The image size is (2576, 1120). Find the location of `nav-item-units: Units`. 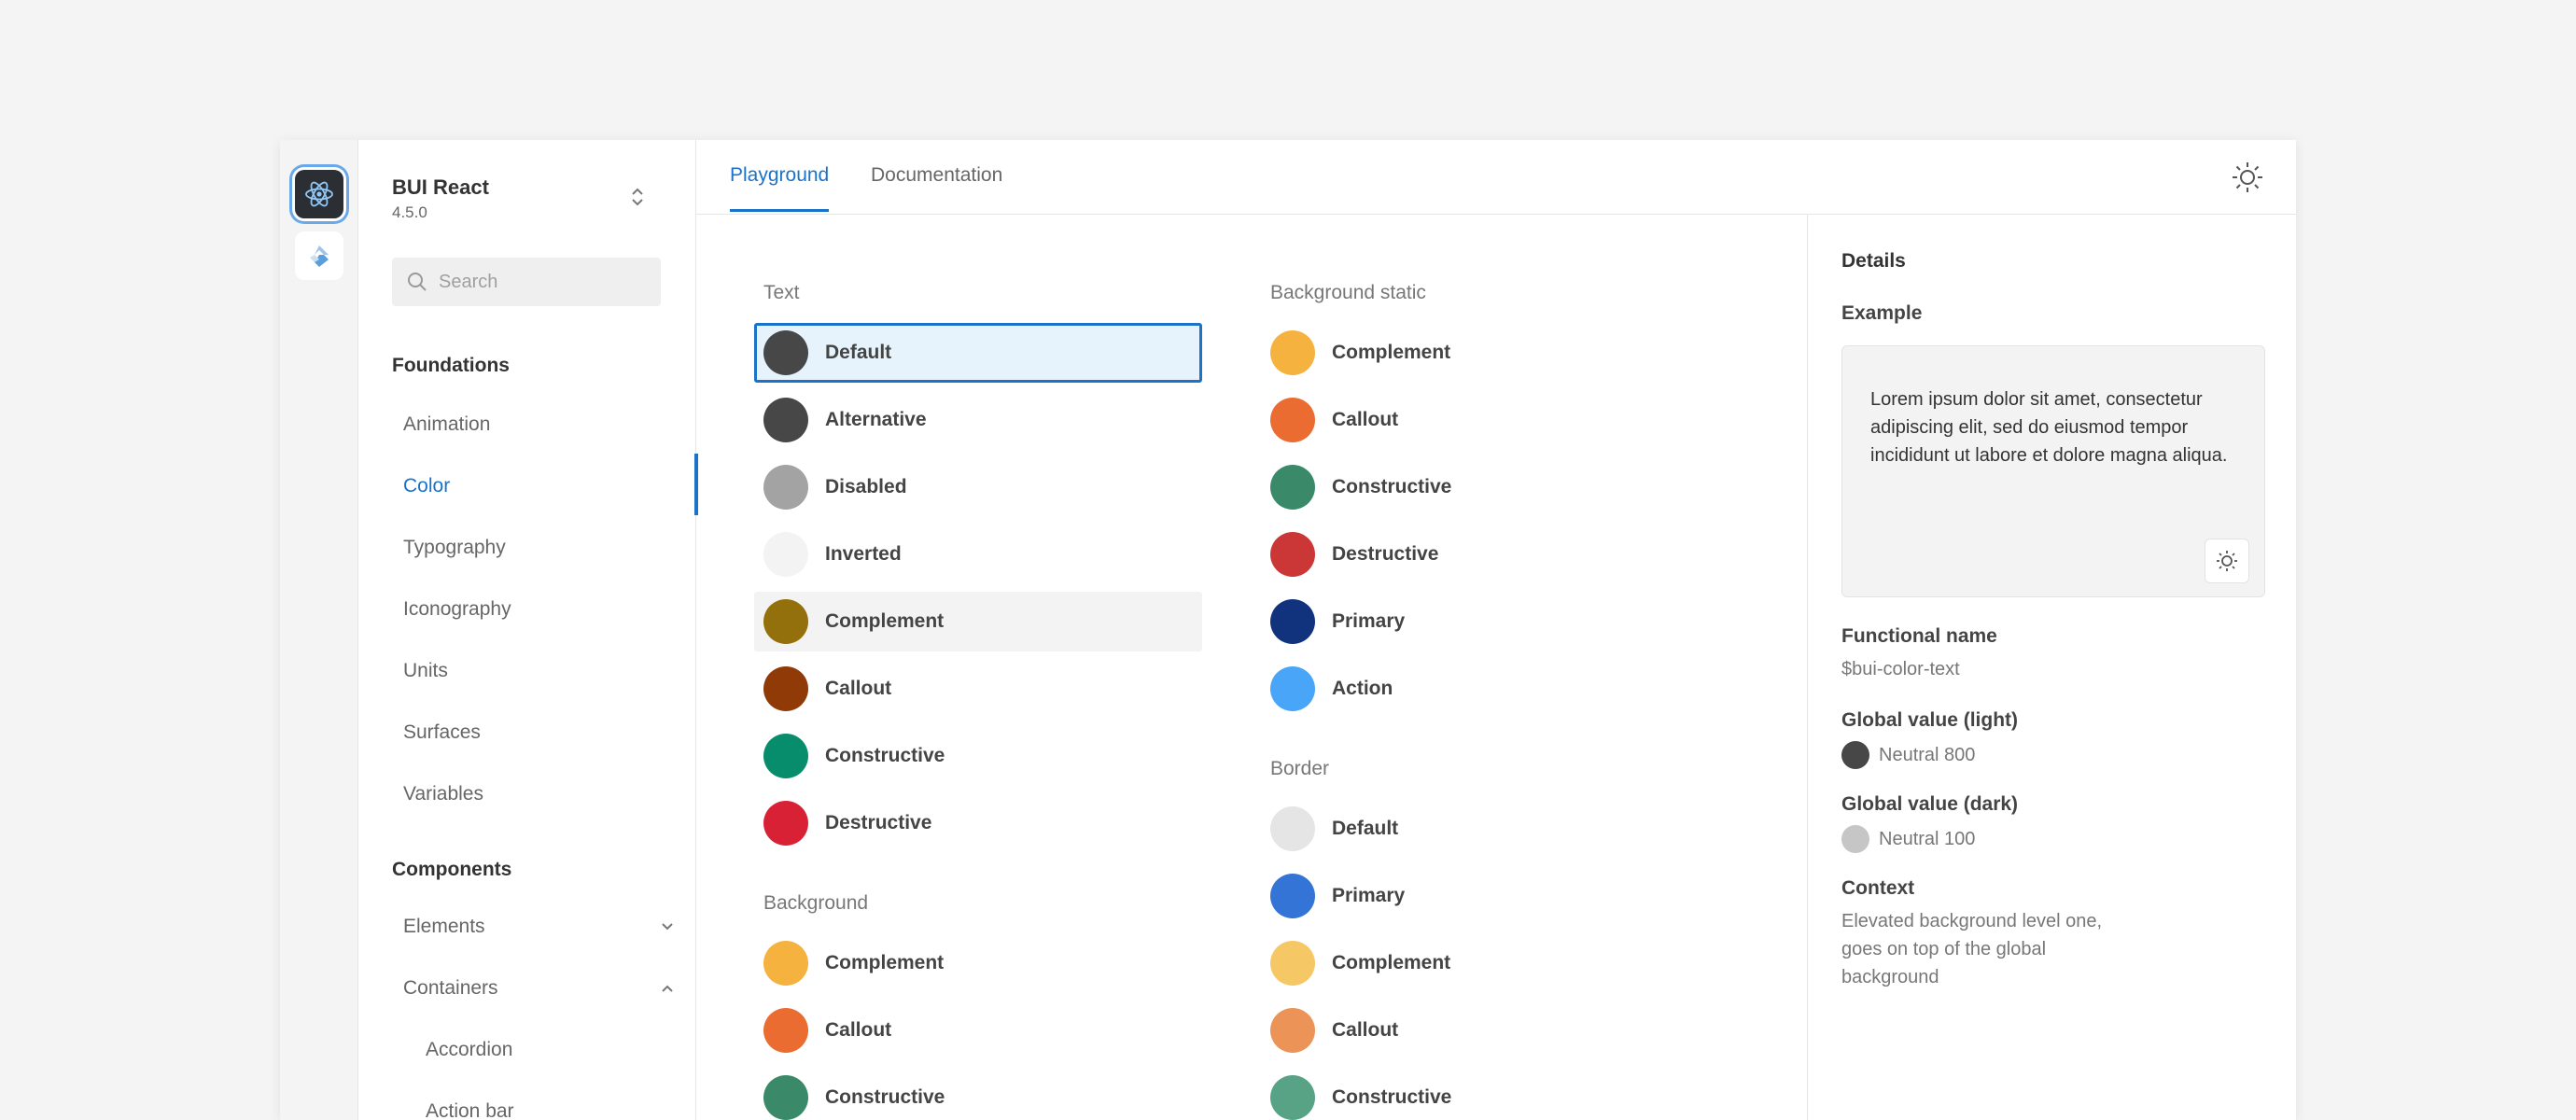

nav-item-units: Units is located at coordinates (538, 671).